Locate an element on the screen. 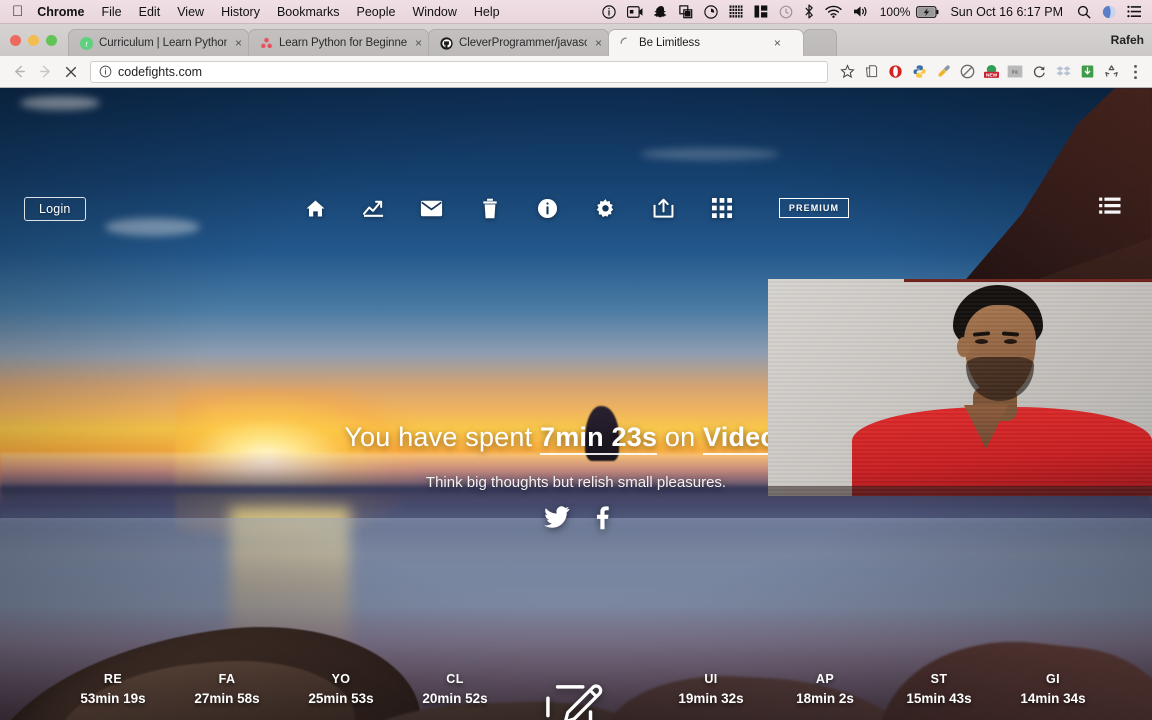  star-bookmark-icon is located at coordinates (847, 72).